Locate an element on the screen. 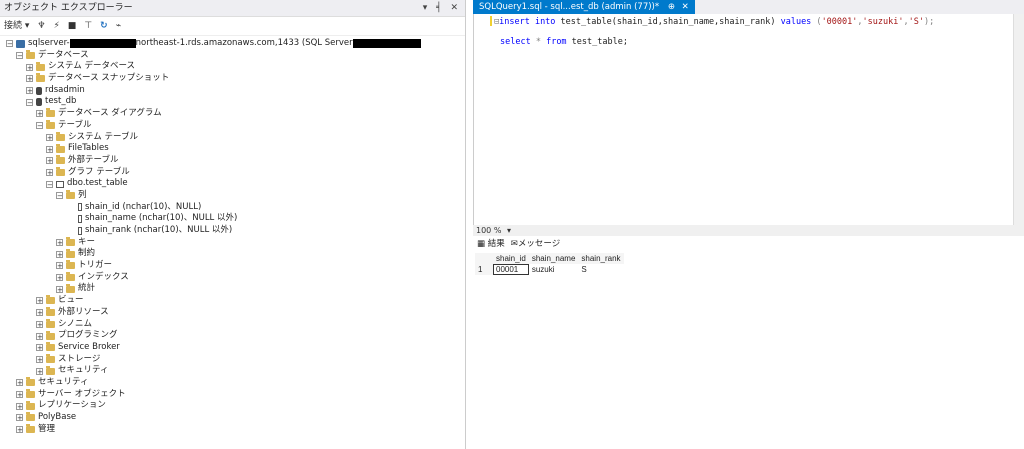 The image size is (1024, 449). tree-node: + システム データベース is located at coordinates (232, 67).